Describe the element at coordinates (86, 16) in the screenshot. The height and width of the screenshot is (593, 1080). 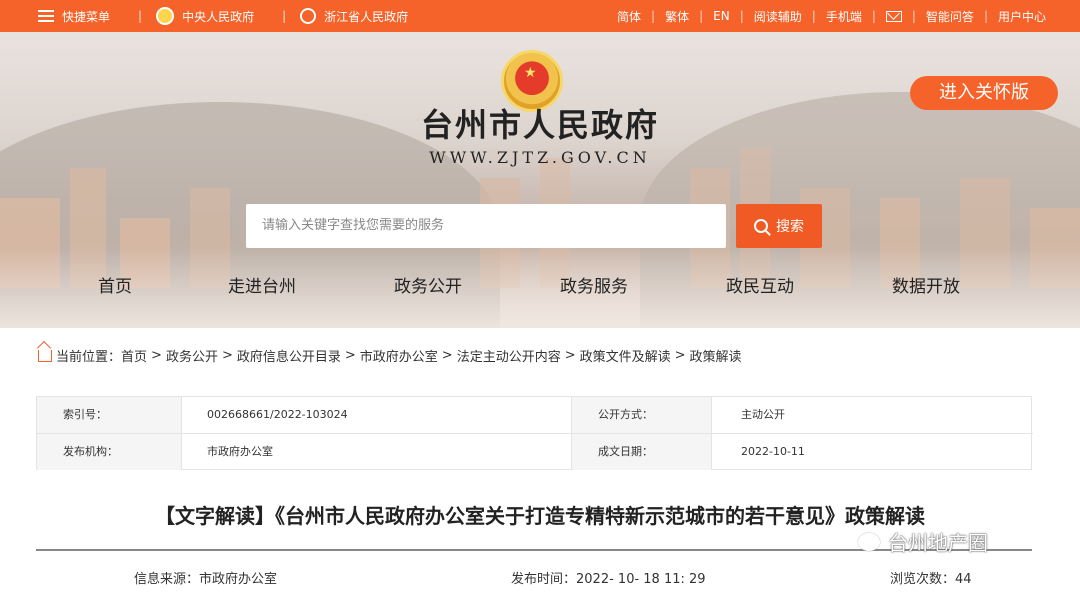
I see `quick-menu-label: 快捷菜单` at that location.